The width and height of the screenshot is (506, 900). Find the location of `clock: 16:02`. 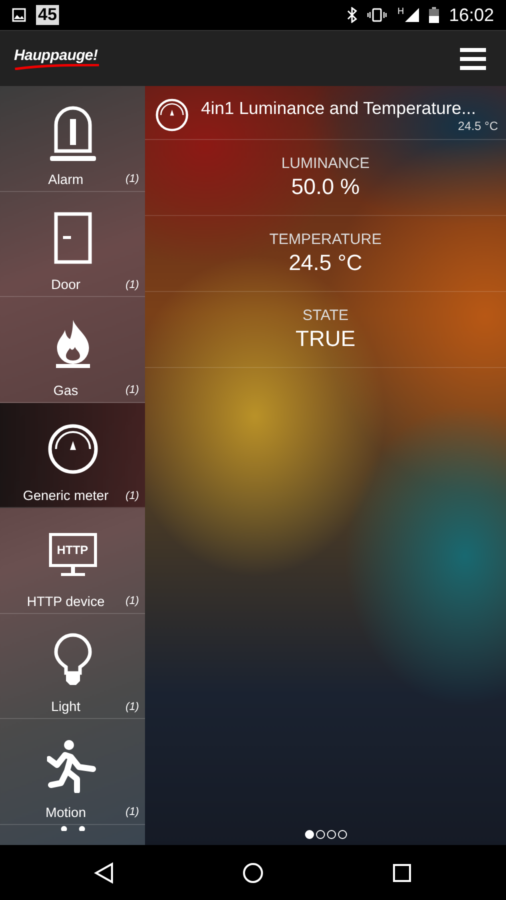

clock: 16:02 is located at coordinates (471, 15).